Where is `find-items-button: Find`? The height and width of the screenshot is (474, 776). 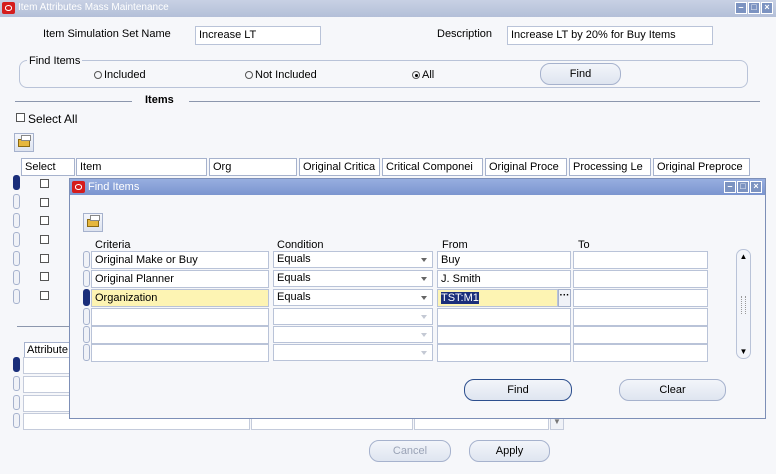
find-items-button: Find is located at coordinates (580, 74).